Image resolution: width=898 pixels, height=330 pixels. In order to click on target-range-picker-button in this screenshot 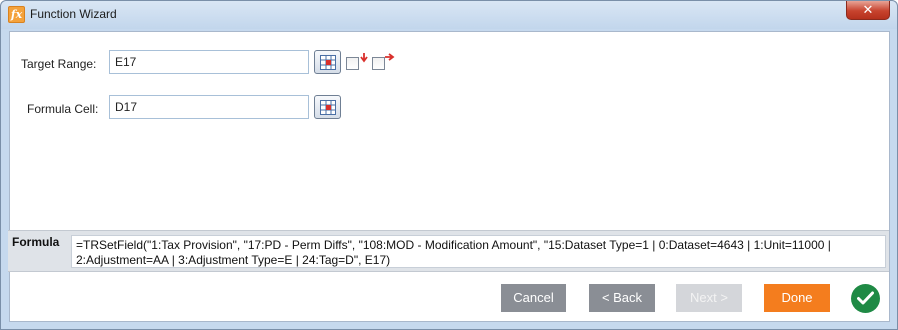, I will do `click(327, 62)`.